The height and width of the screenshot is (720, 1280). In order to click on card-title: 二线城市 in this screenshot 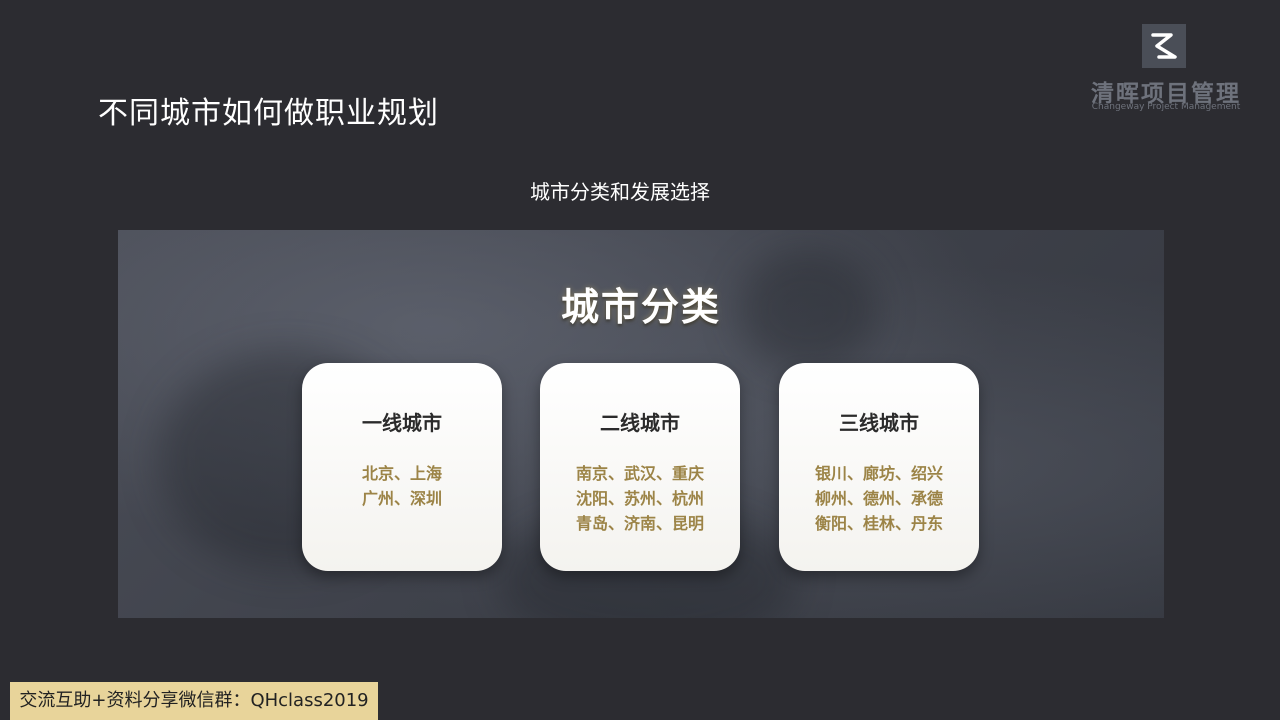, I will do `click(640, 423)`.